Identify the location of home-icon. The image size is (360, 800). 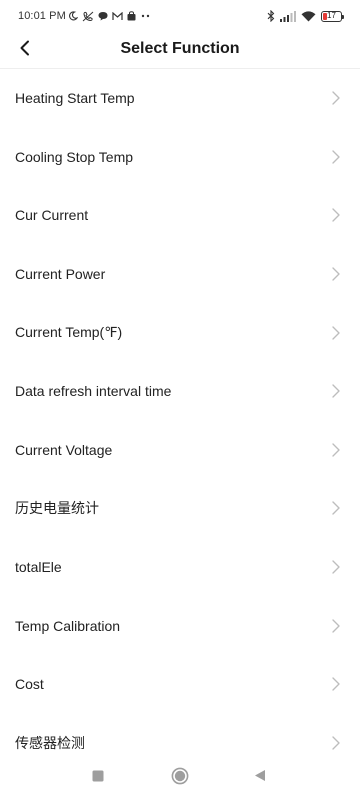
(180, 778).